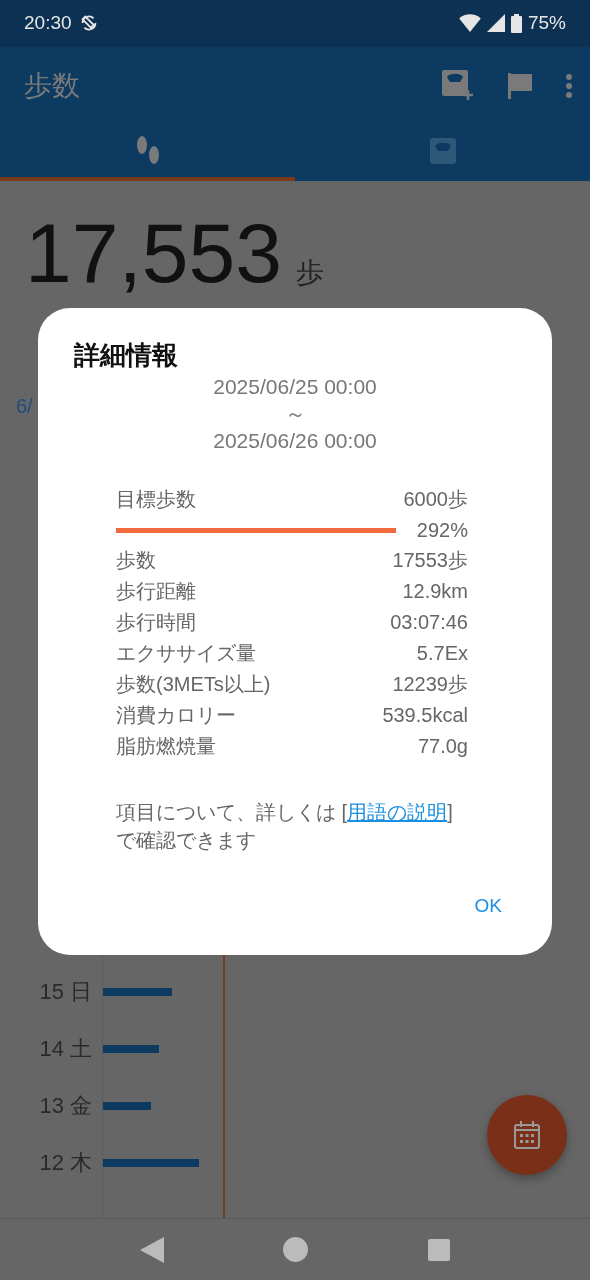 Image resolution: width=590 pixels, height=1280 pixels. I want to click on signal-icon, so click(495, 23).